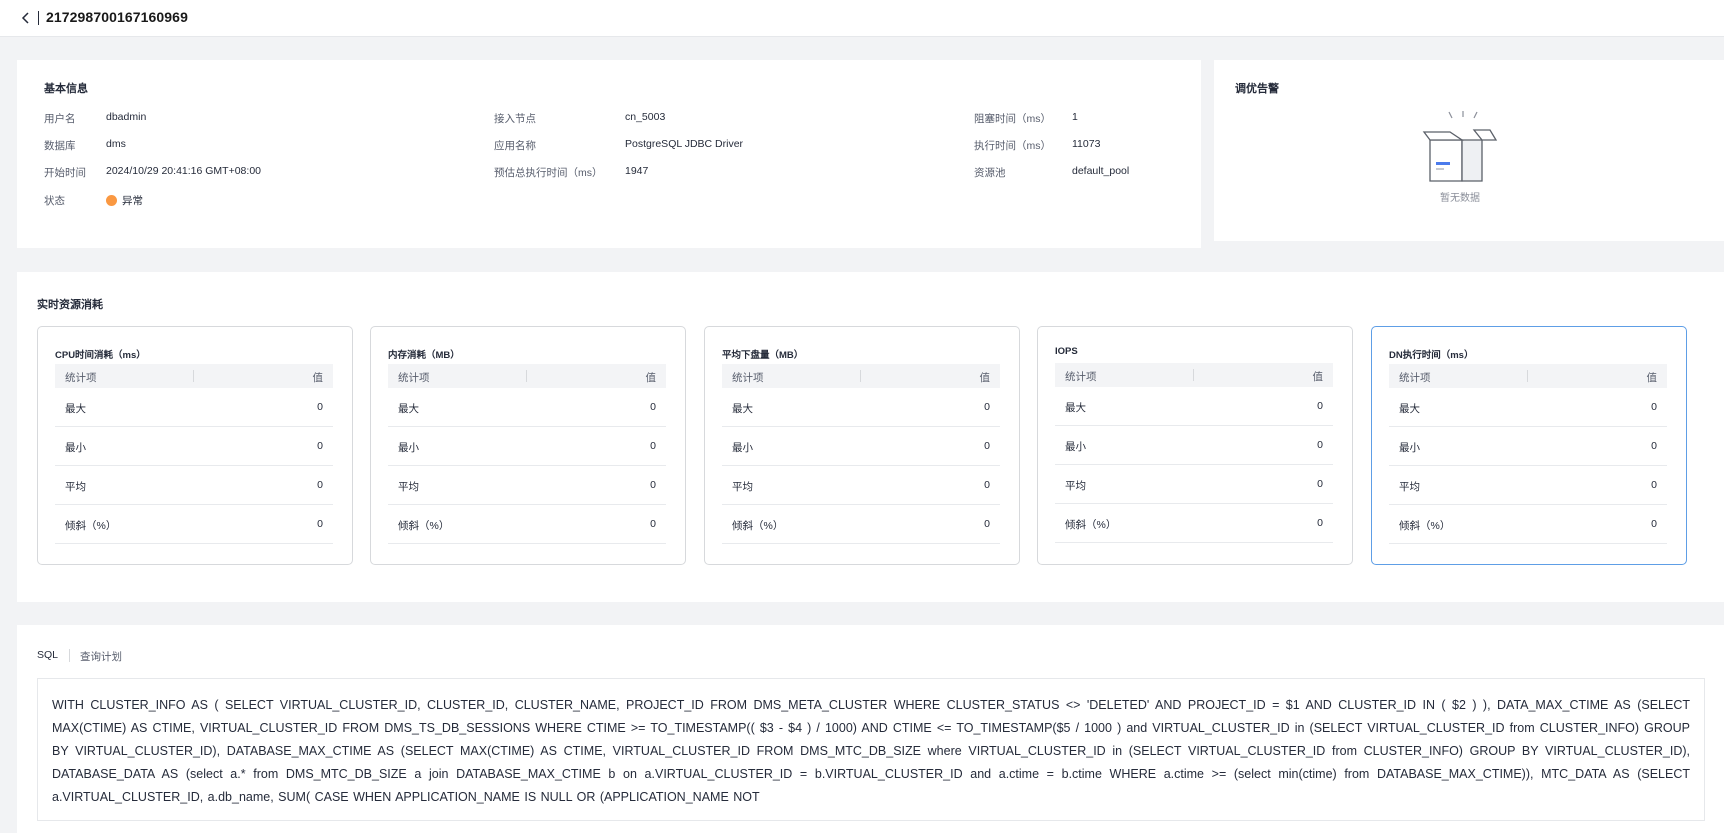 This screenshot has width=1724, height=833. I want to click on metric-card-disk: 平均下盘量（MB） 统计项 值 最大 0 最小 0 平均 0 倾斜（%） 0, so click(862, 445).